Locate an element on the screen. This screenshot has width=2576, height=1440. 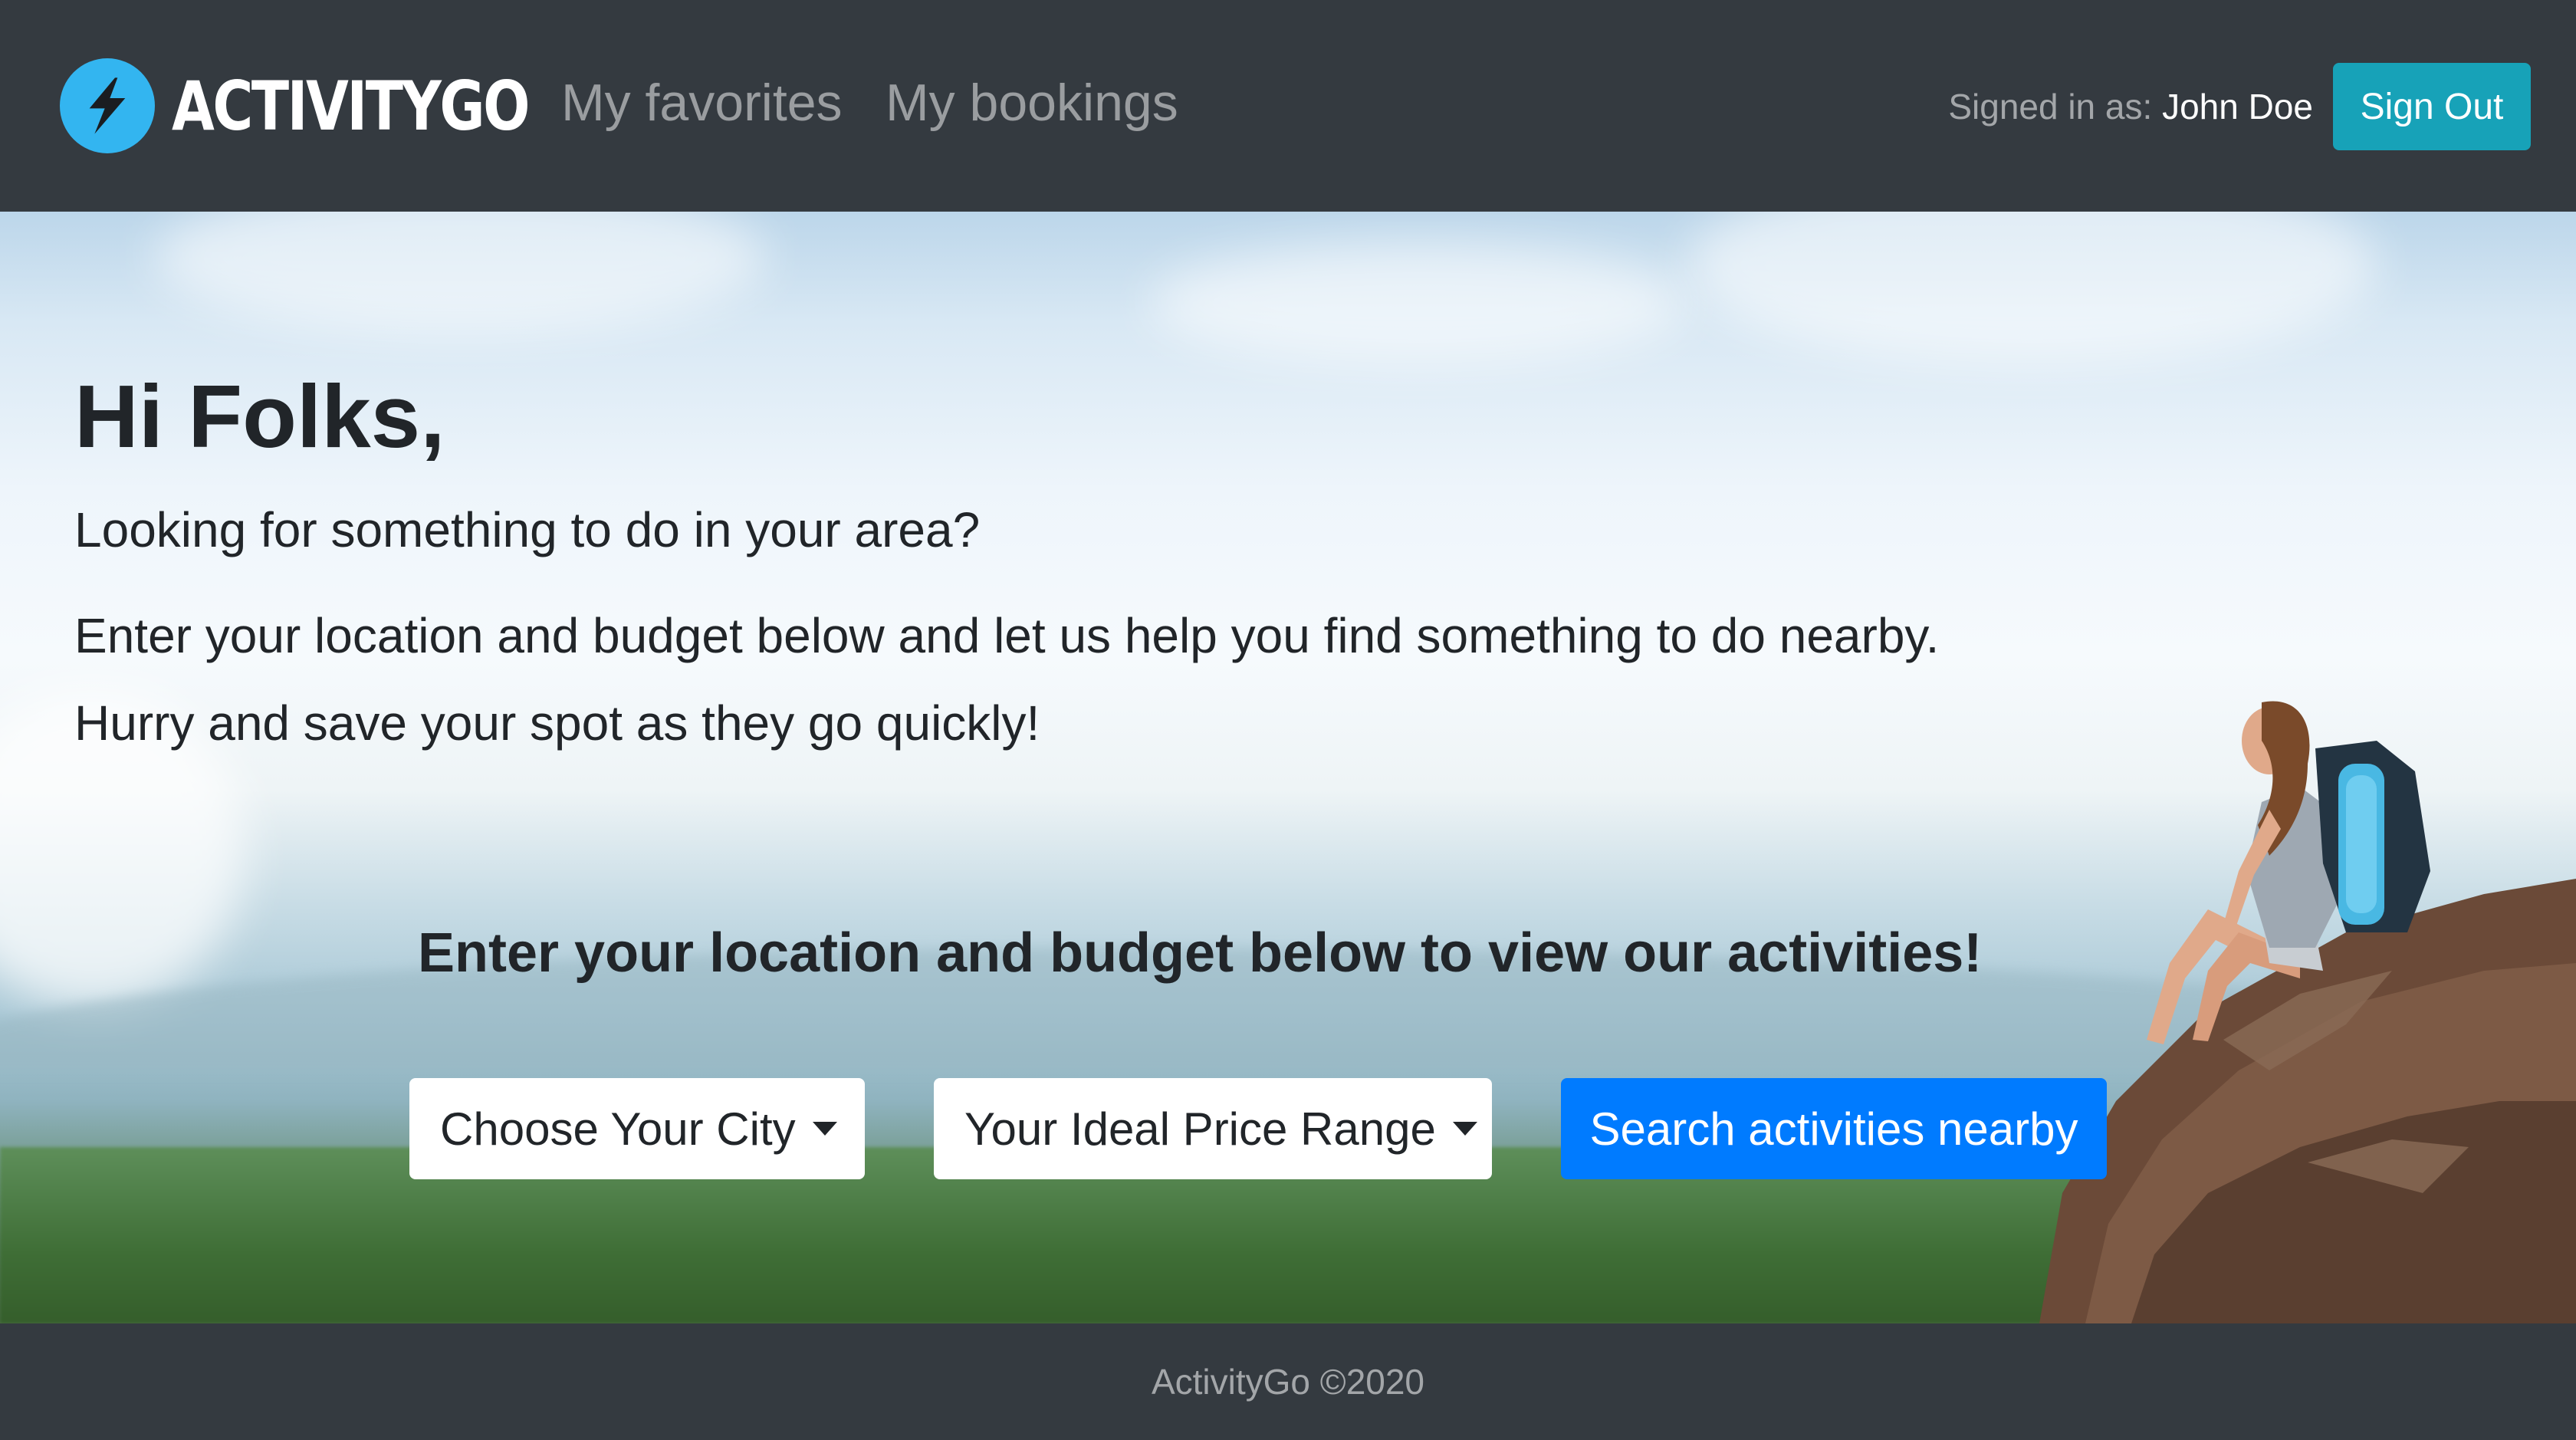
signed-in-label: Signed in as: is located at coordinates (2051, 107).